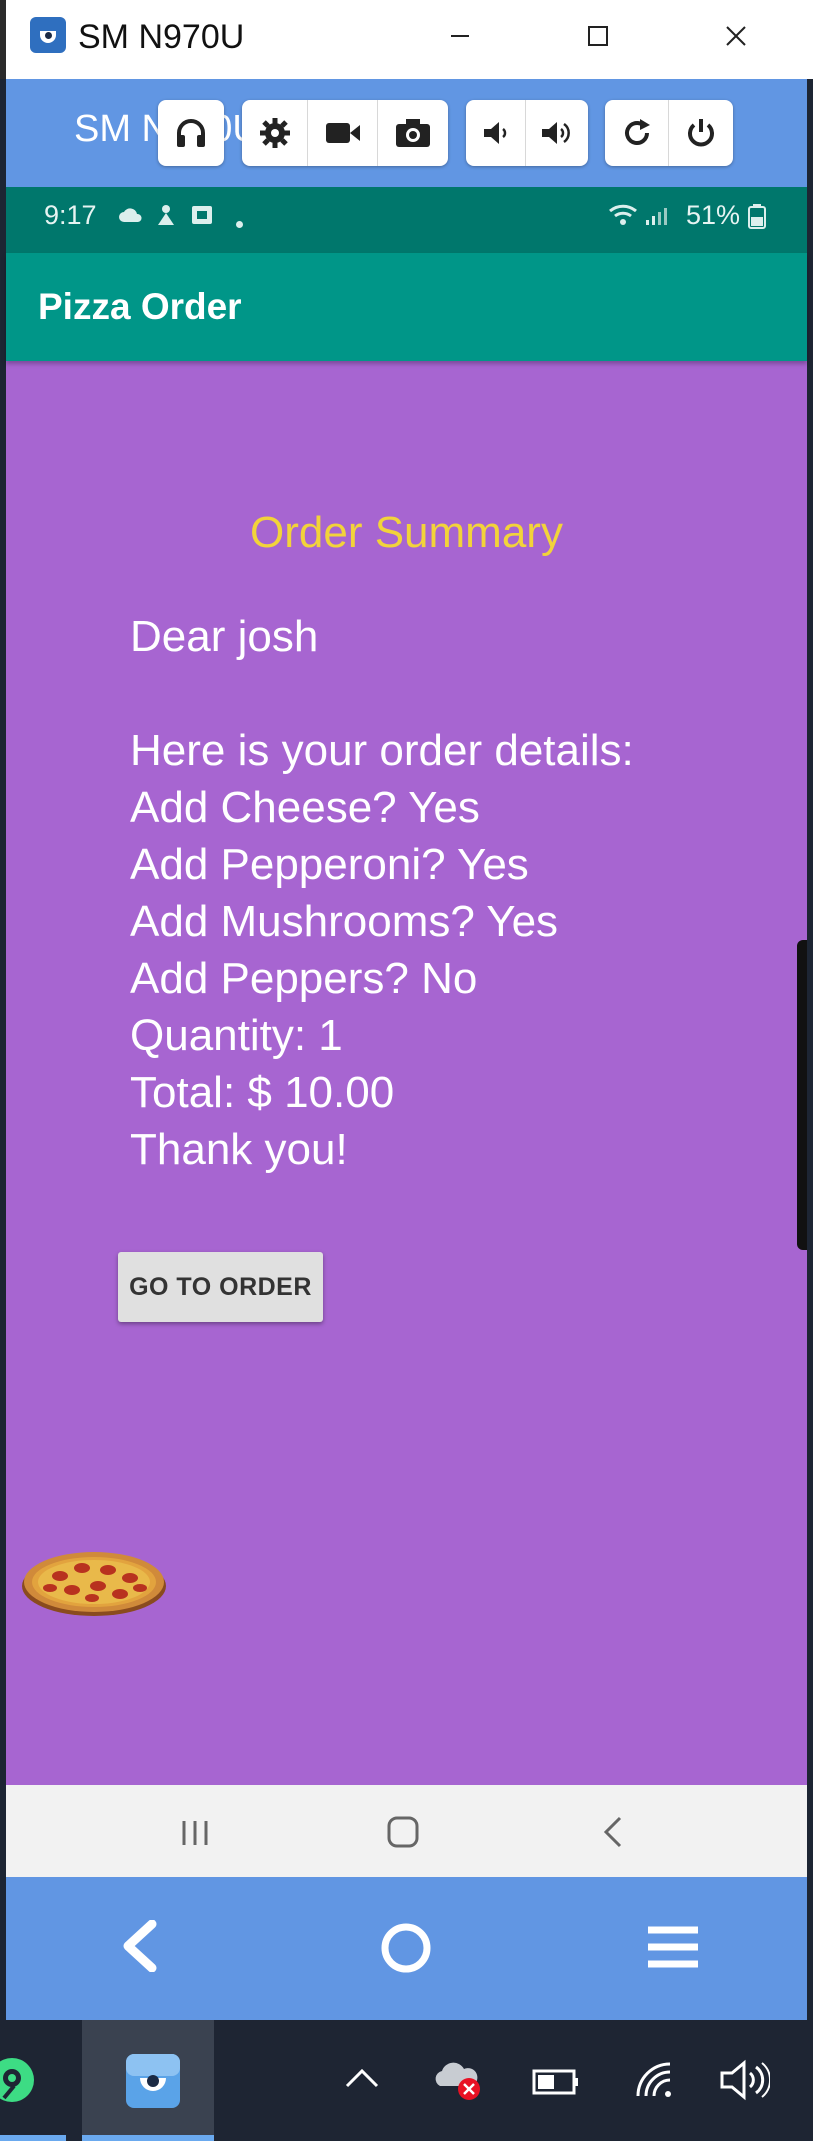 The height and width of the screenshot is (2141, 813). What do you see at coordinates (656, 218) in the screenshot?
I see `signal-icon` at bounding box center [656, 218].